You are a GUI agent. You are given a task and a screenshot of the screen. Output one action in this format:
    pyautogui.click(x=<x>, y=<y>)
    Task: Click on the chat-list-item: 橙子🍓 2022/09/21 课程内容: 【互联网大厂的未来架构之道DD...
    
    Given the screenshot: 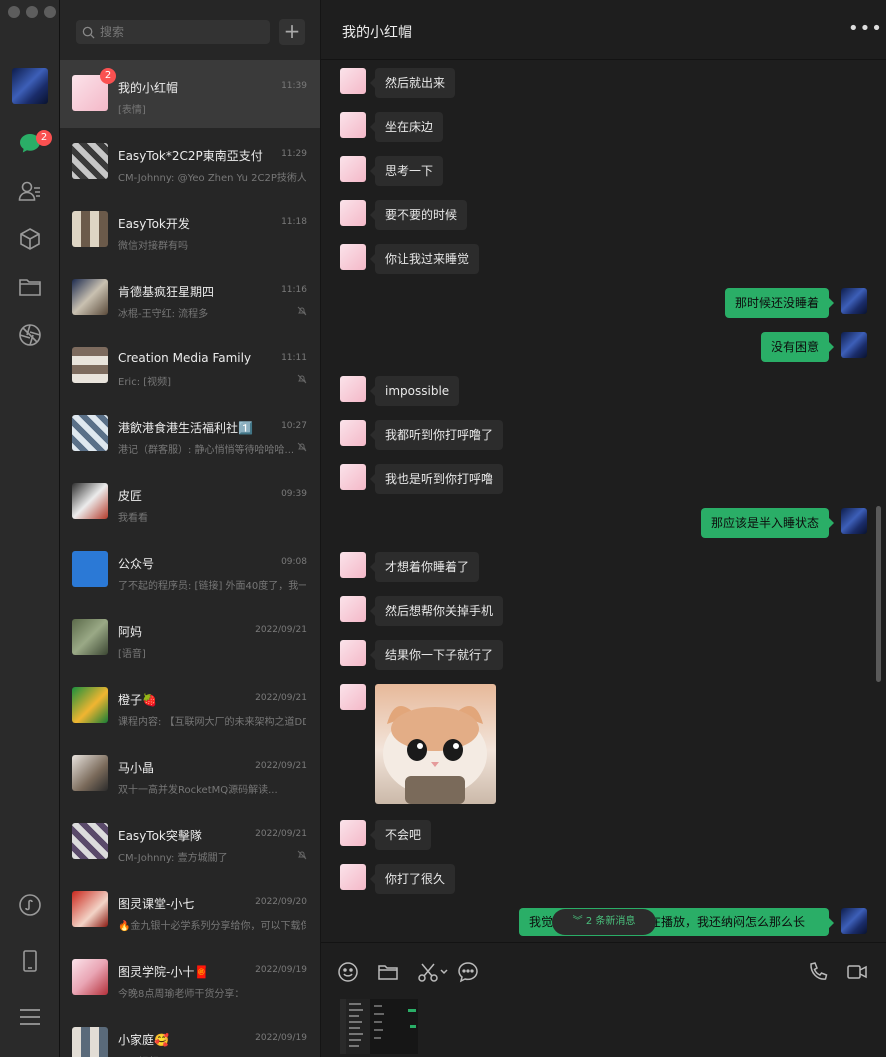 What is the action you would take?
    pyautogui.click(x=190, y=706)
    